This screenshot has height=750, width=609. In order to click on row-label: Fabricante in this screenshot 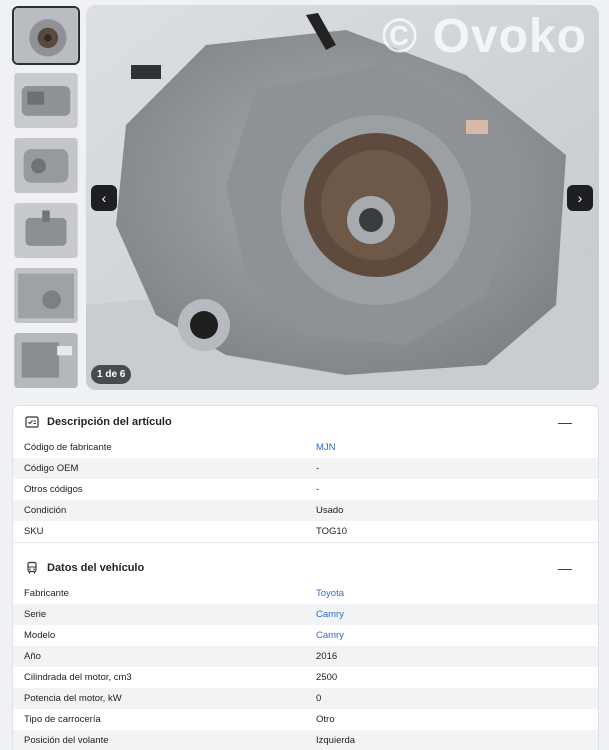, I will do `click(46, 593)`.